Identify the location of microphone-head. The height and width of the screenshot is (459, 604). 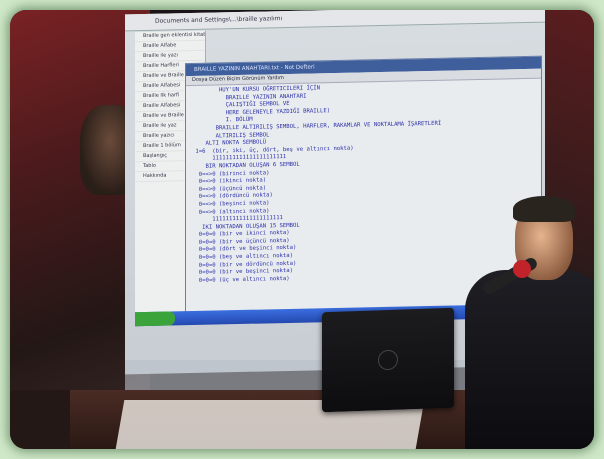
(522, 269).